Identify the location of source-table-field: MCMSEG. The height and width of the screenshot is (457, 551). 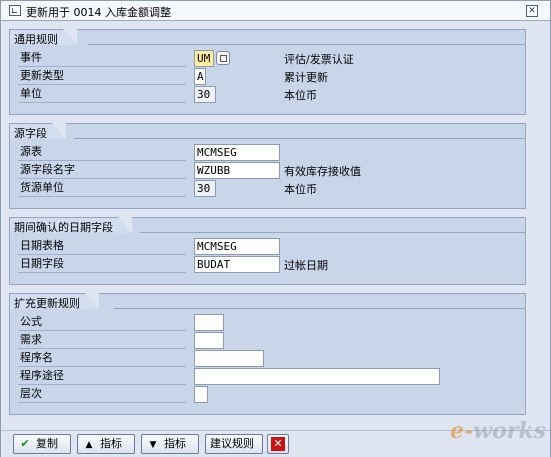
(237, 152).